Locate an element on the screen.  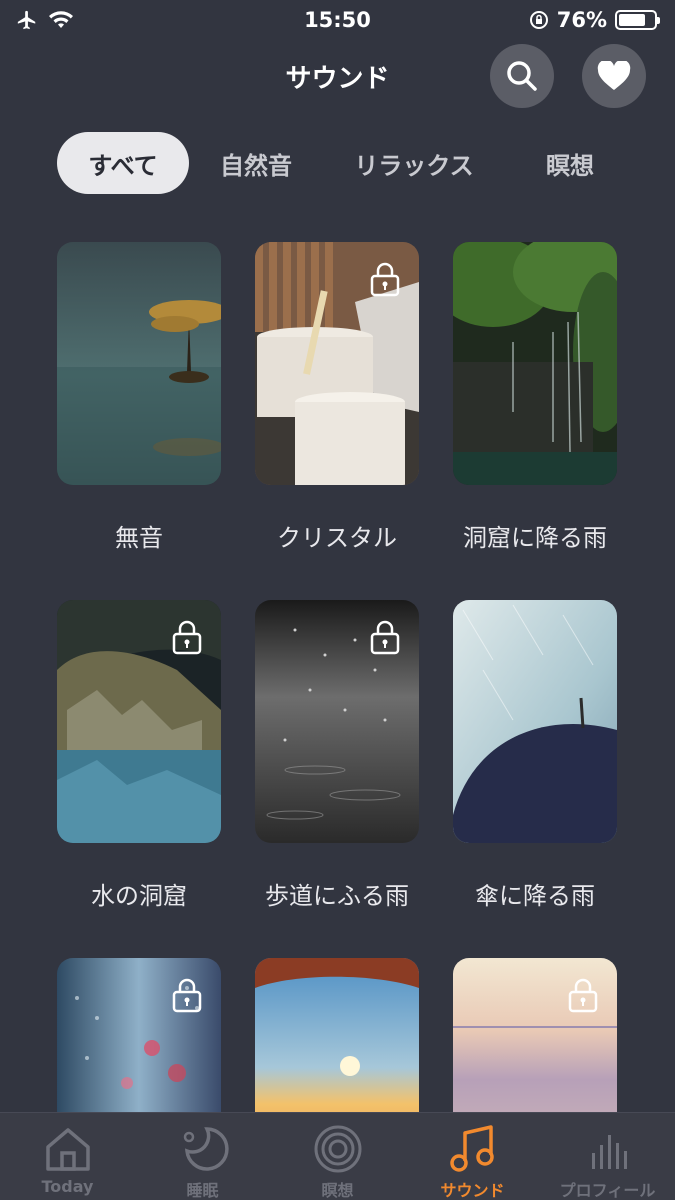
sound-title: クリスタル is located at coordinates (337, 538).